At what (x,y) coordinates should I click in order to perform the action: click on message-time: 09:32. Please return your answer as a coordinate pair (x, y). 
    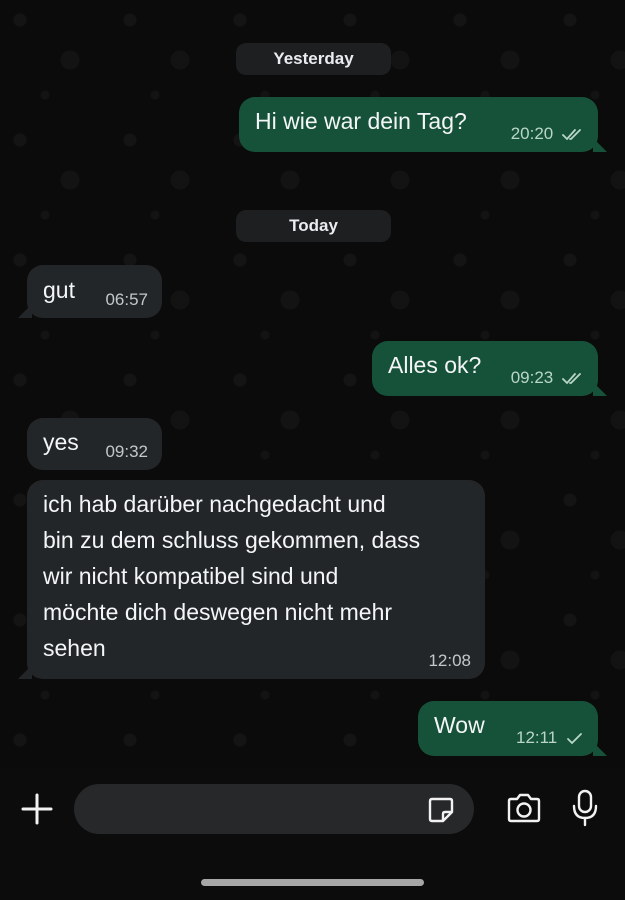
    Looking at the image, I should click on (126, 451).